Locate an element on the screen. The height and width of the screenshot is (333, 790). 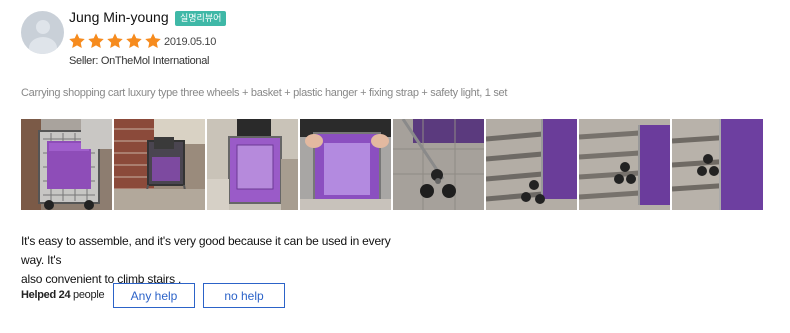
helpful-no-button: no help is located at coordinates (244, 295).